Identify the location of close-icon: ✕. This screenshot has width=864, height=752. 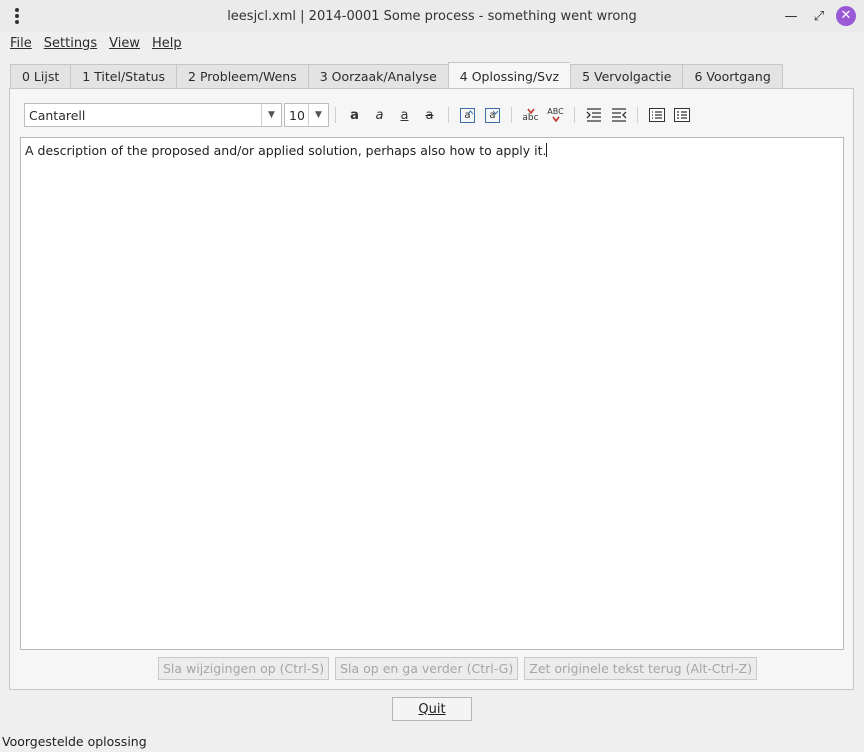
(846, 16).